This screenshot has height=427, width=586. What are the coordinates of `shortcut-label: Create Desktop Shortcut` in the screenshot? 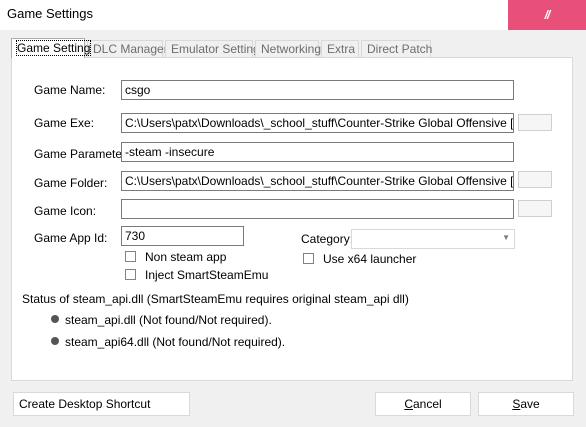 It's located at (85, 404).